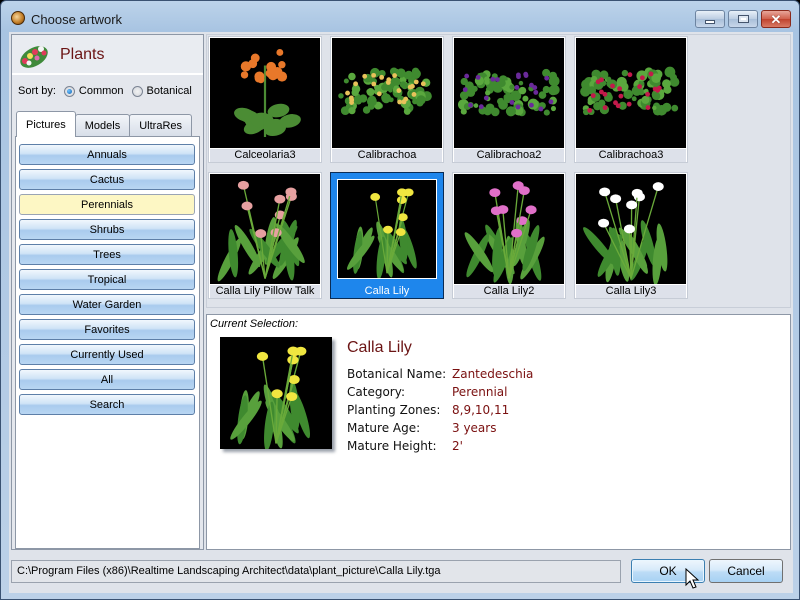 The height and width of the screenshot is (600, 800). Describe the element at coordinates (493, 374) in the screenshot. I see `property-value: Zantedeschia` at that location.